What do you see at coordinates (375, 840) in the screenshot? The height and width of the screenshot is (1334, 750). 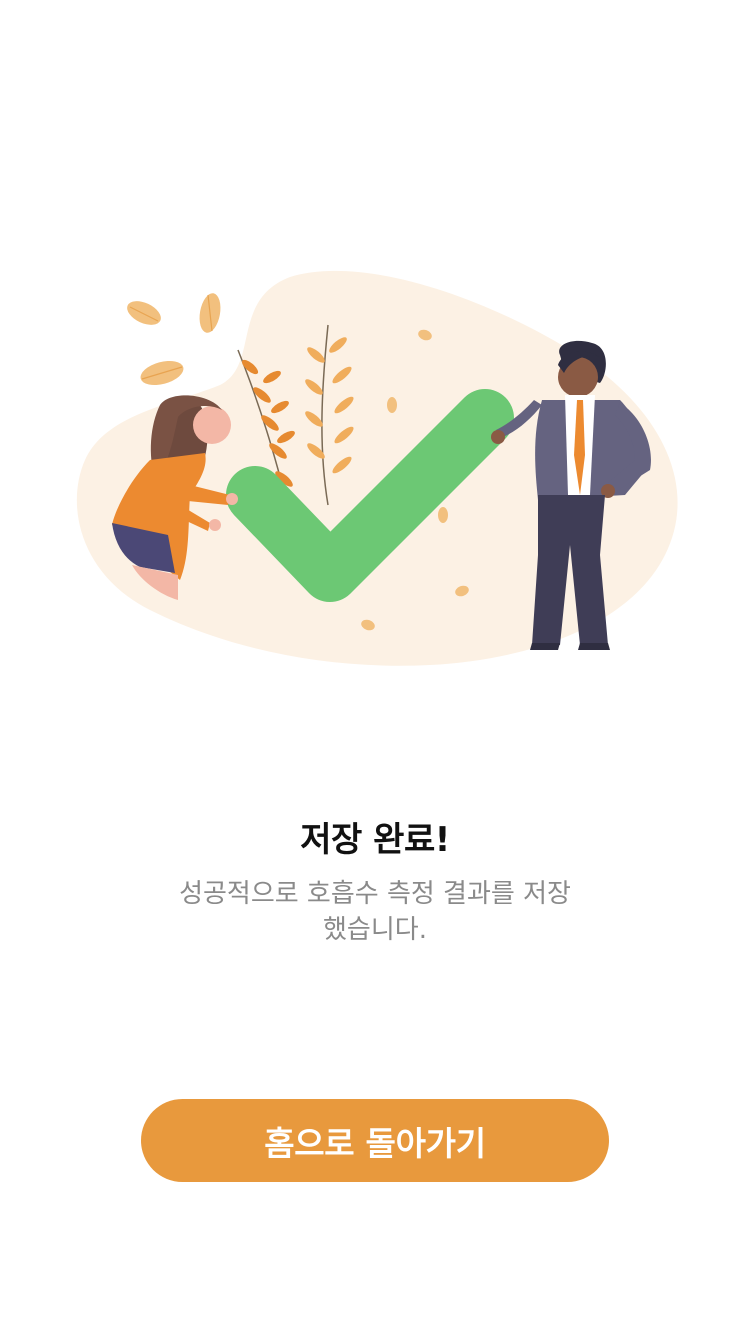 I see `result-title: 저장 완료!` at bounding box center [375, 840].